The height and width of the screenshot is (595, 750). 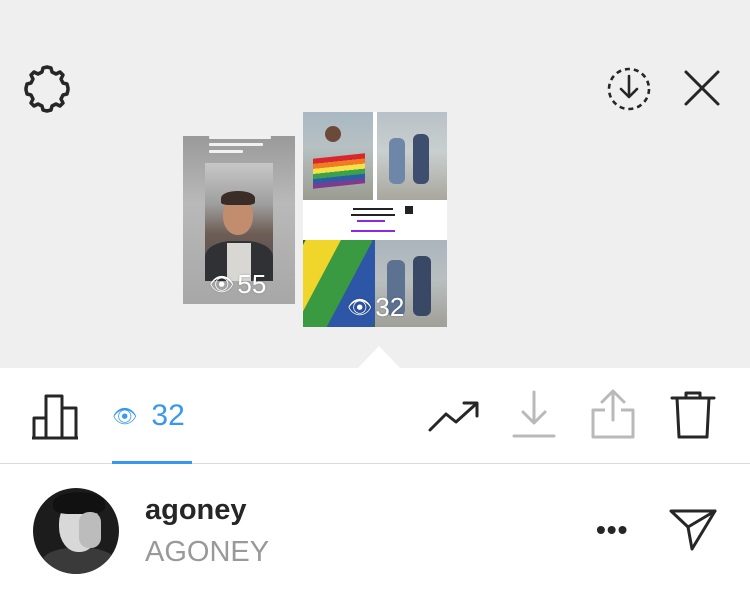 I want to click on selection-pointer, so click(x=379, y=357).